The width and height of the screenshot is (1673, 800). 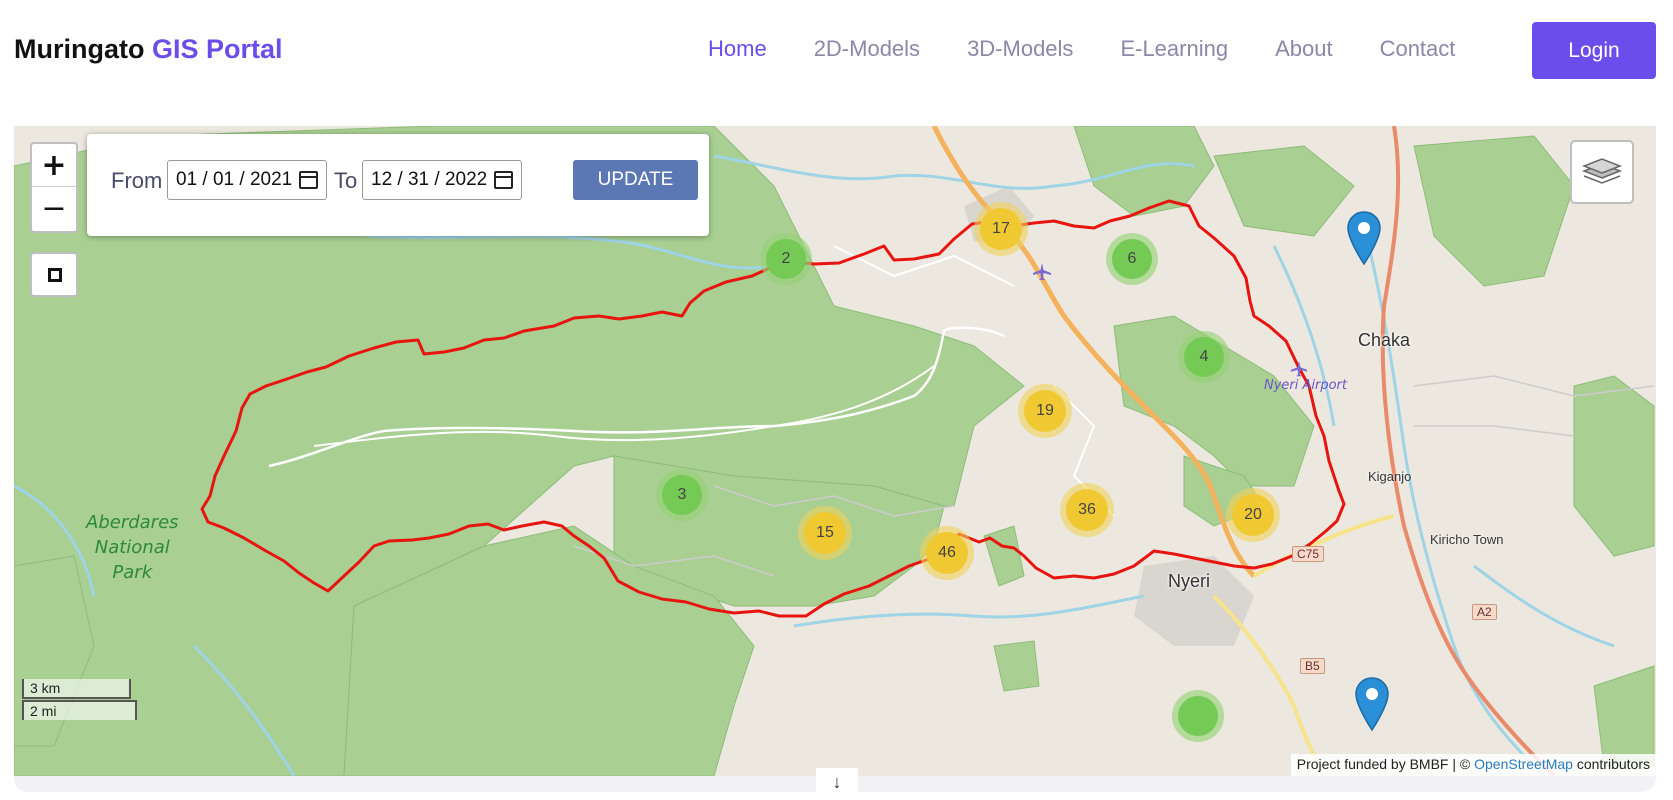 I want to click on town-label-kiganjo: Kiganjo, so click(x=1390, y=476).